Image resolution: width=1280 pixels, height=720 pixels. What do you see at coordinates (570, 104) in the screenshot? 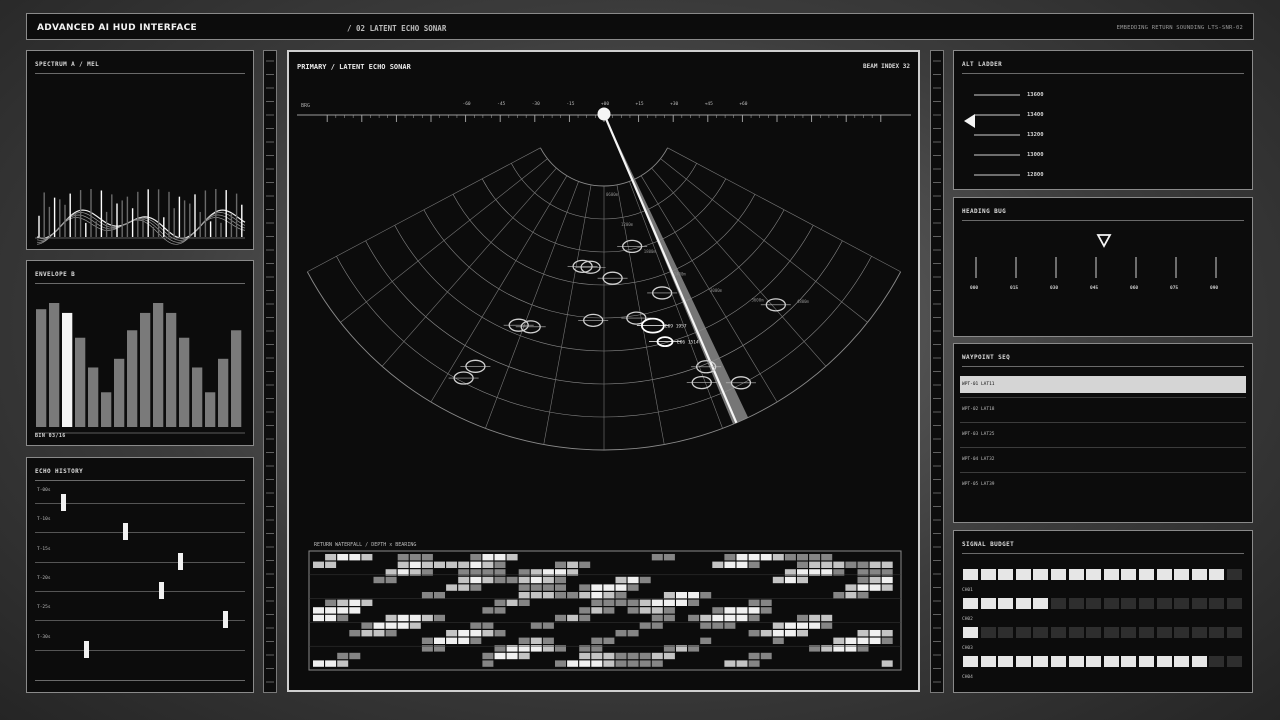
I see `bearing-tick-label: -15` at bounding box center [570, 104].